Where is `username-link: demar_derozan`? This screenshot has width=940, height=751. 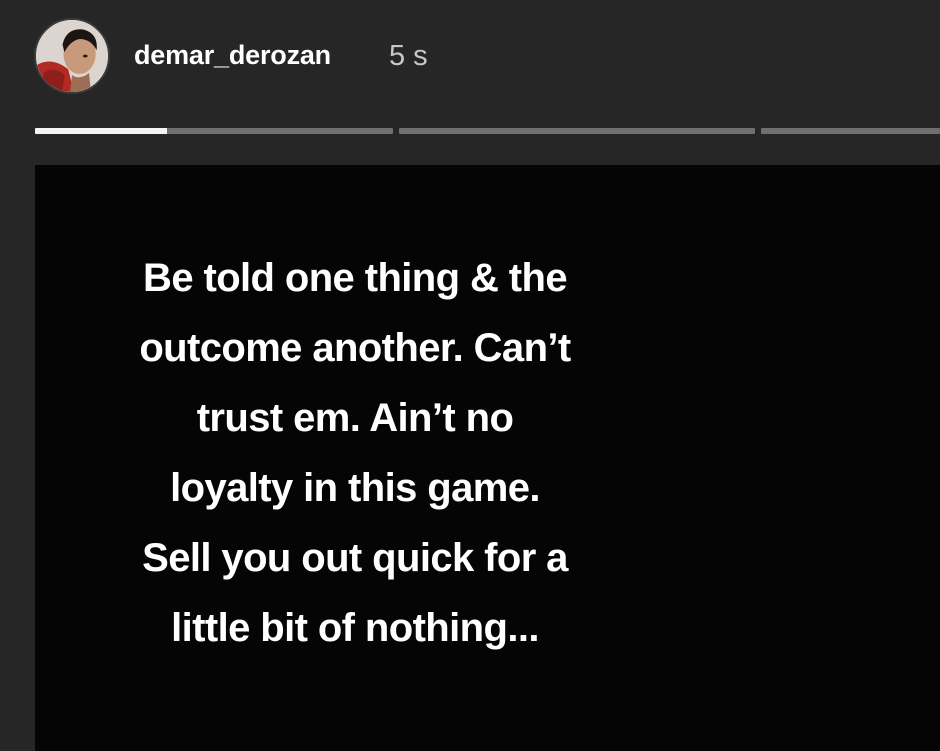 username-link: demar_derozan is located at coordinates (232, 55).